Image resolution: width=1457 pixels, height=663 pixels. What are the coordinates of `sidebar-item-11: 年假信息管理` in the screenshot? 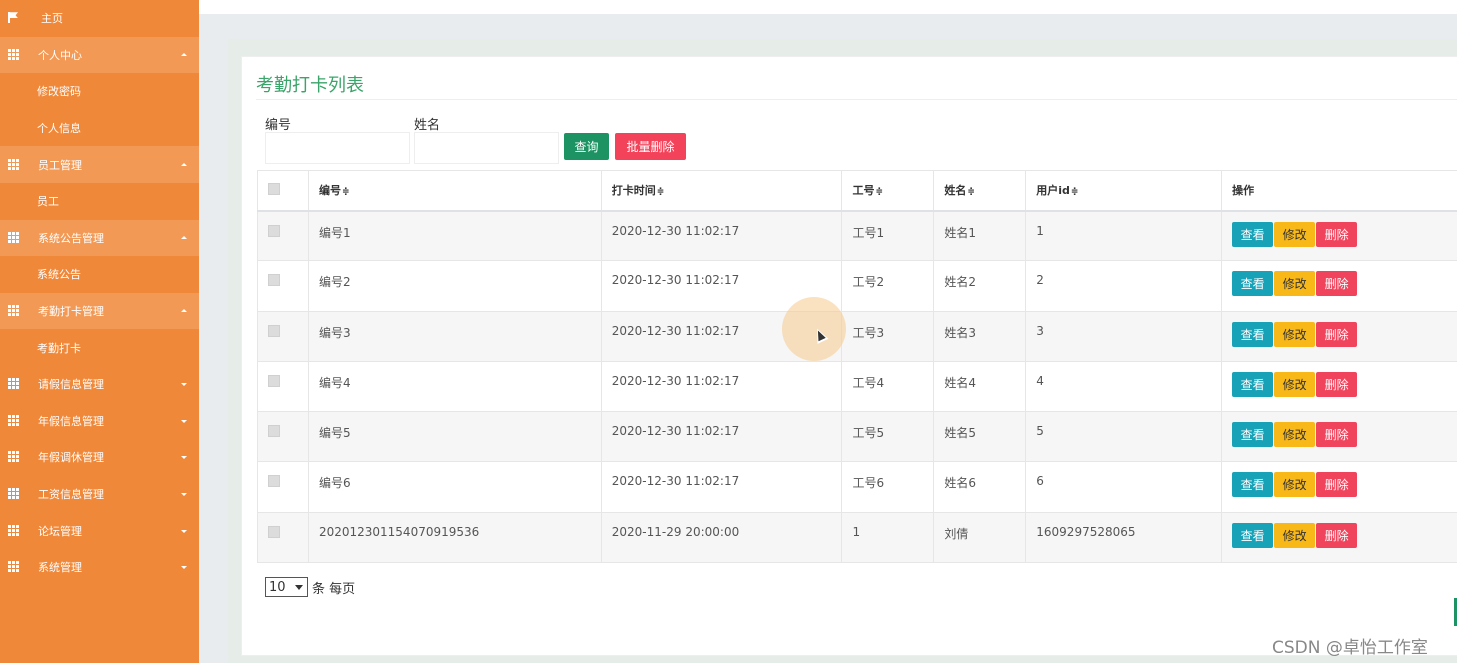 It's located at (99, 421).